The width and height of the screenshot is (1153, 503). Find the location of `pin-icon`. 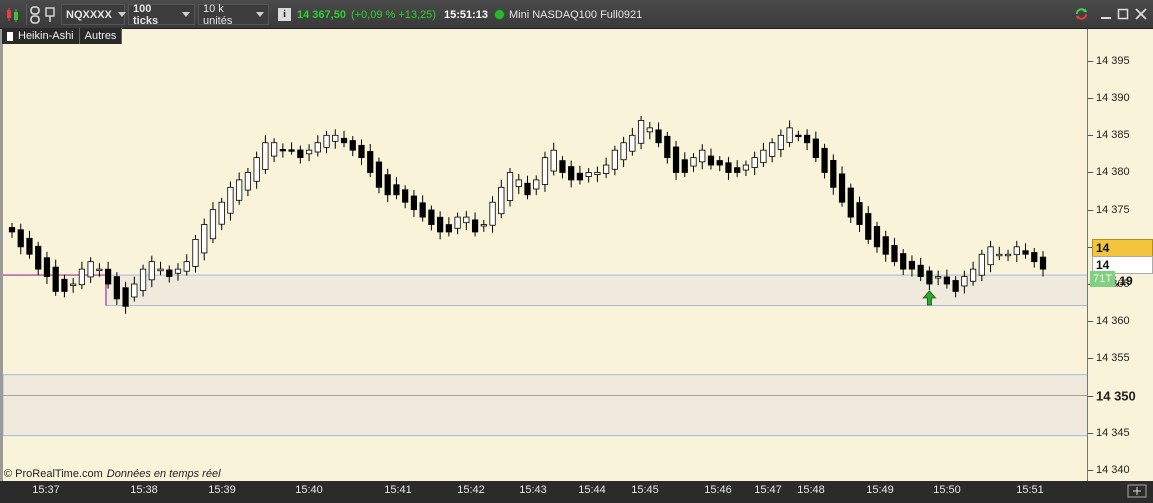

pin-icon is located at coordinates (51, 14).